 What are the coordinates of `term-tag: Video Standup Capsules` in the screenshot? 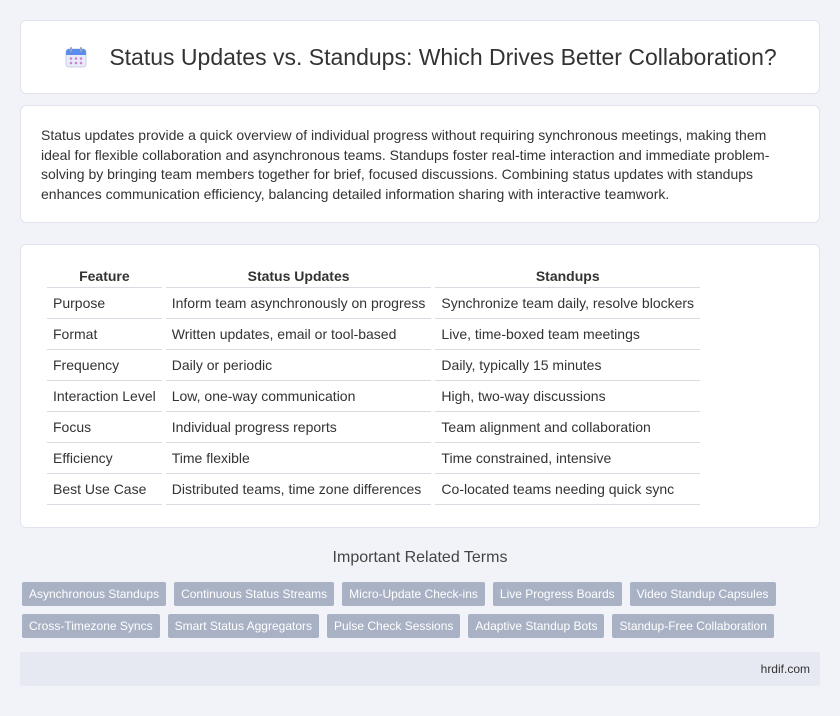 It's located at (702, 594).